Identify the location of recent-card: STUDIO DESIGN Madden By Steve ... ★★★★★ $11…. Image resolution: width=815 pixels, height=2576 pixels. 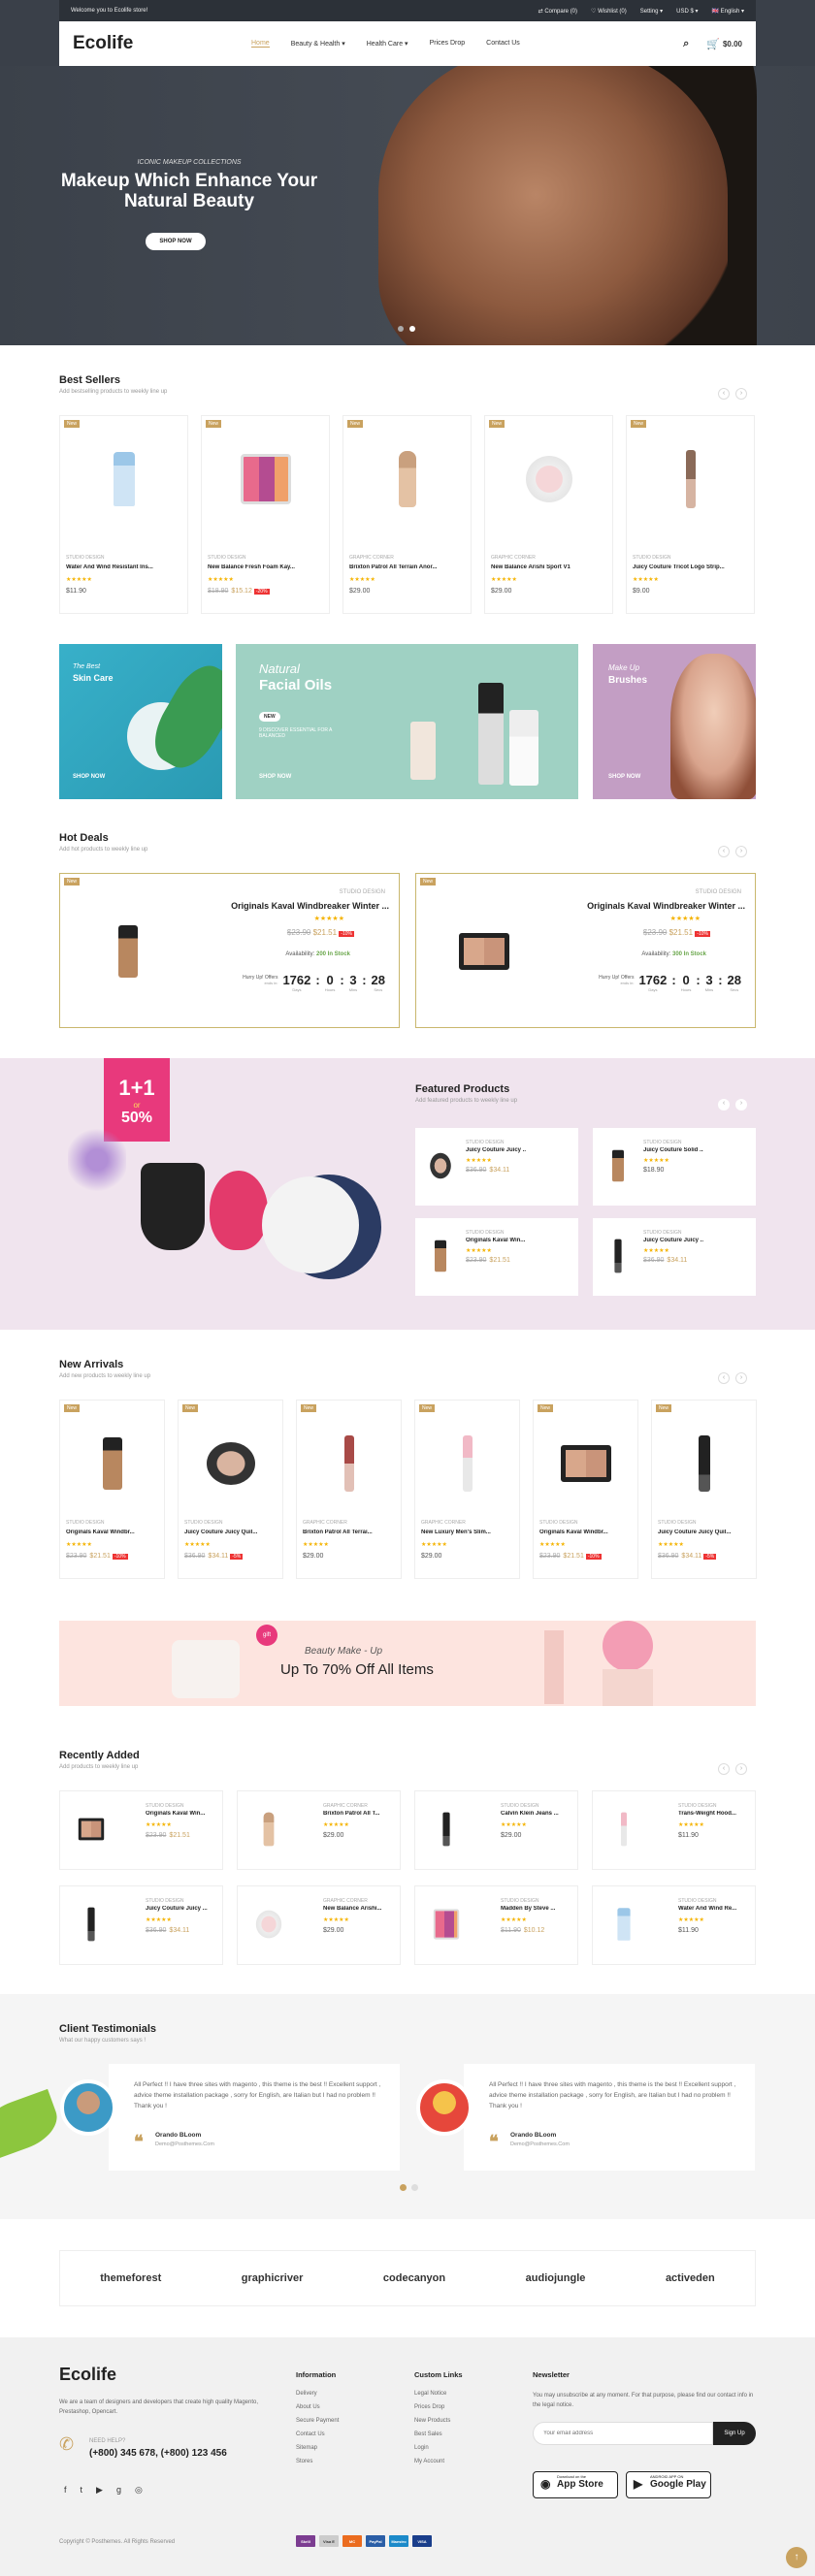
(496, 1925).